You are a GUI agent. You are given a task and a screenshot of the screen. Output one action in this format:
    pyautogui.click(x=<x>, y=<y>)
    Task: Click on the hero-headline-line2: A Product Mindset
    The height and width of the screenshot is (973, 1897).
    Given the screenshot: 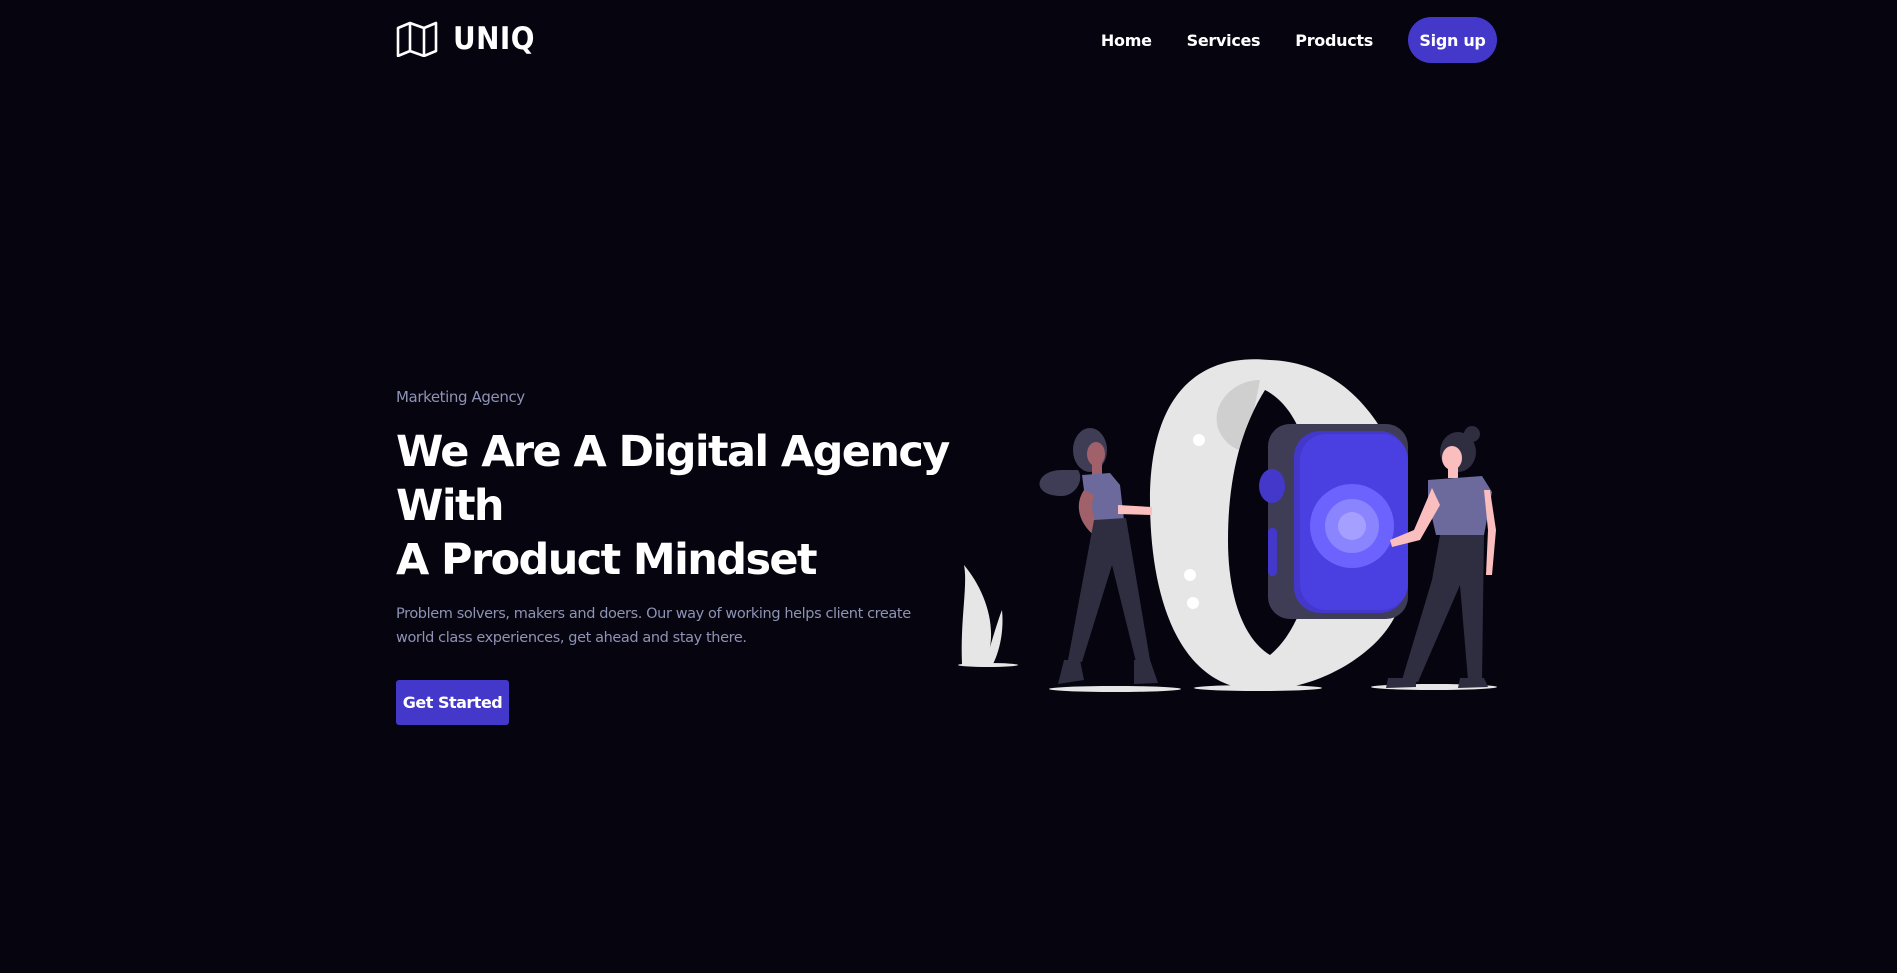 What is the action you would take?
    pyautogui.click(x=607, y=560)
    